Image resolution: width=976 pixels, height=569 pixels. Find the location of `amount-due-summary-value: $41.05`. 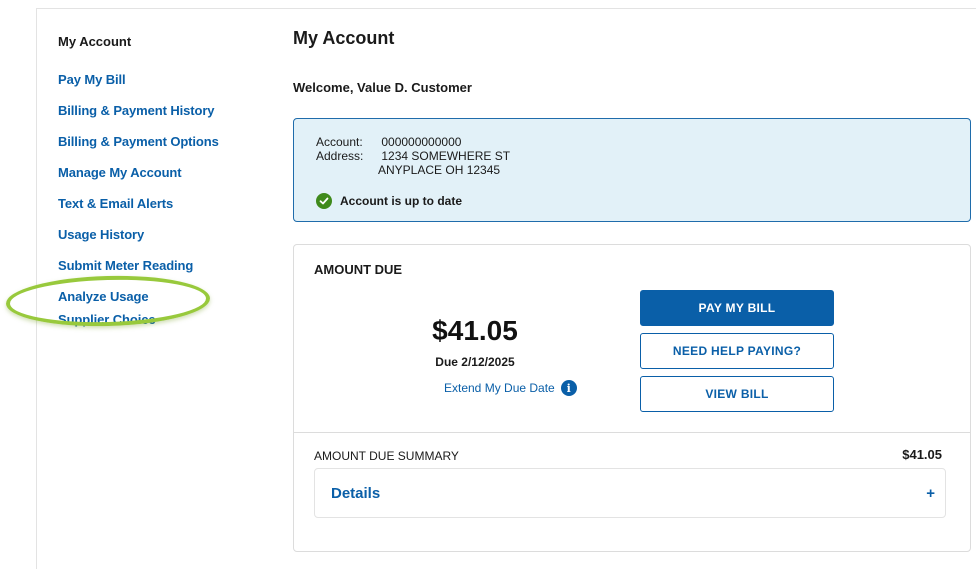

amount-due-summary-value: $41.05 is located at coordinates (922, 454).